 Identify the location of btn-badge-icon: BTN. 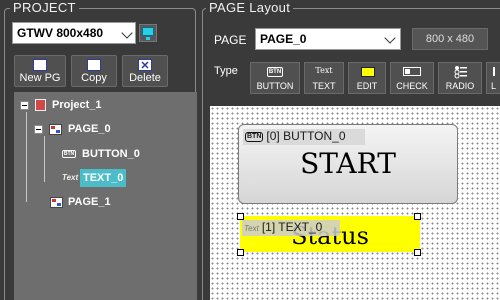
(254, 137).